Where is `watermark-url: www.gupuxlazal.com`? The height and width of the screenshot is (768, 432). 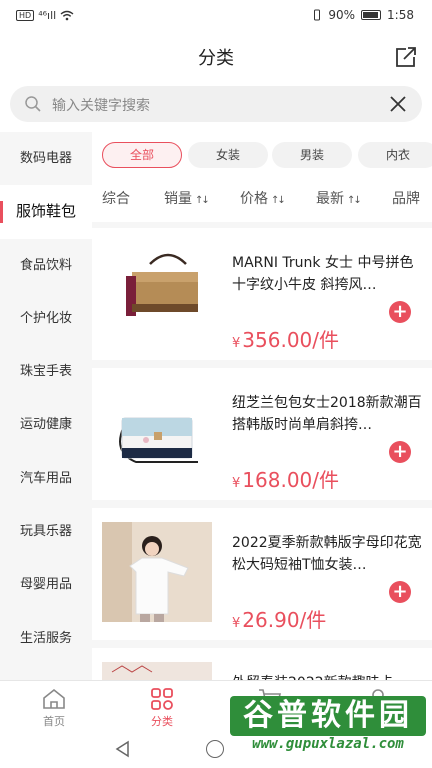 watermark-url: www.gupuxlazal.com is located at coordinates (328, 744).